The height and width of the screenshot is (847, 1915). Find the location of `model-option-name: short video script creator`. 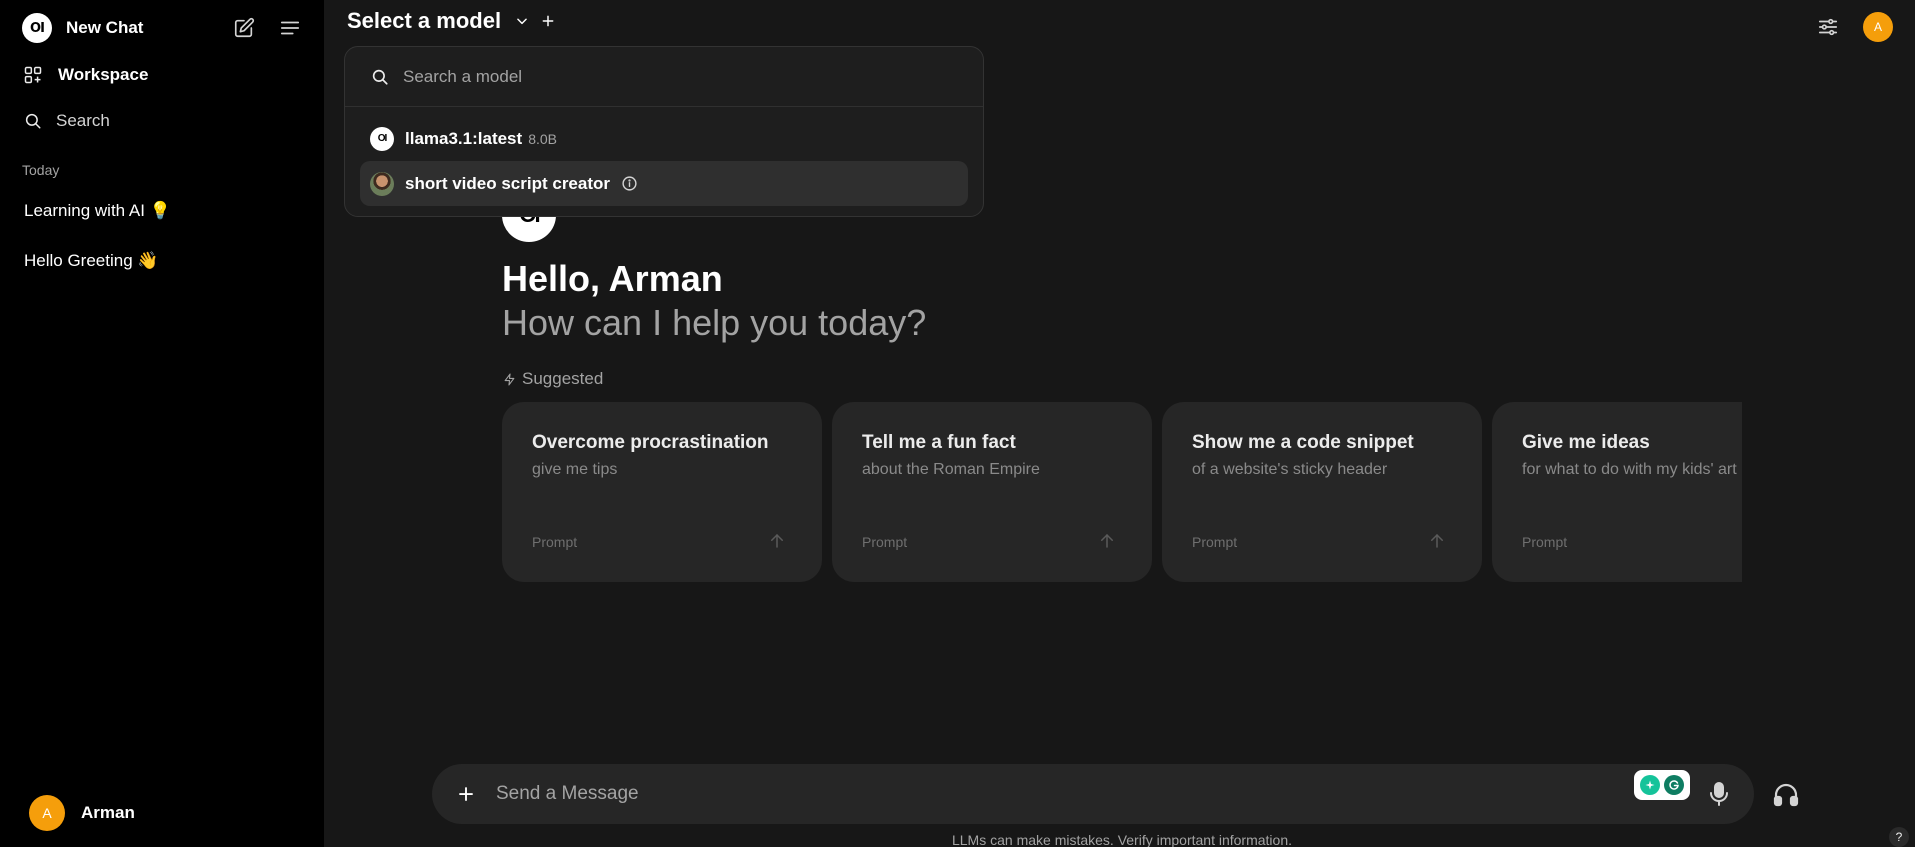

model-option-name: short video script creator is located at coordinates (508, 183).